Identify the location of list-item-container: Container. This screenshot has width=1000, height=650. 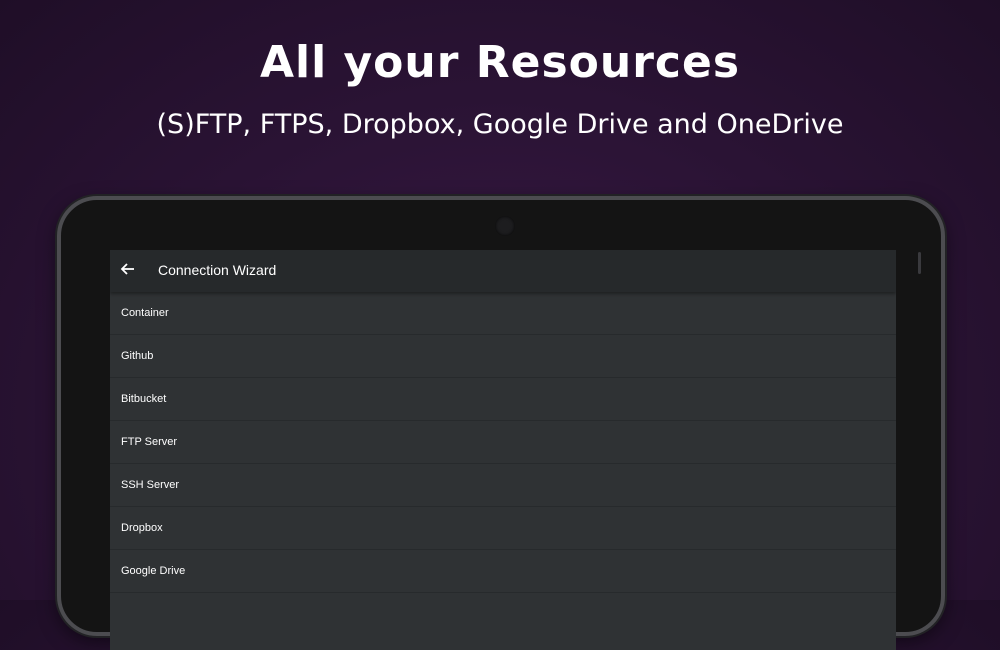
(503, 313).